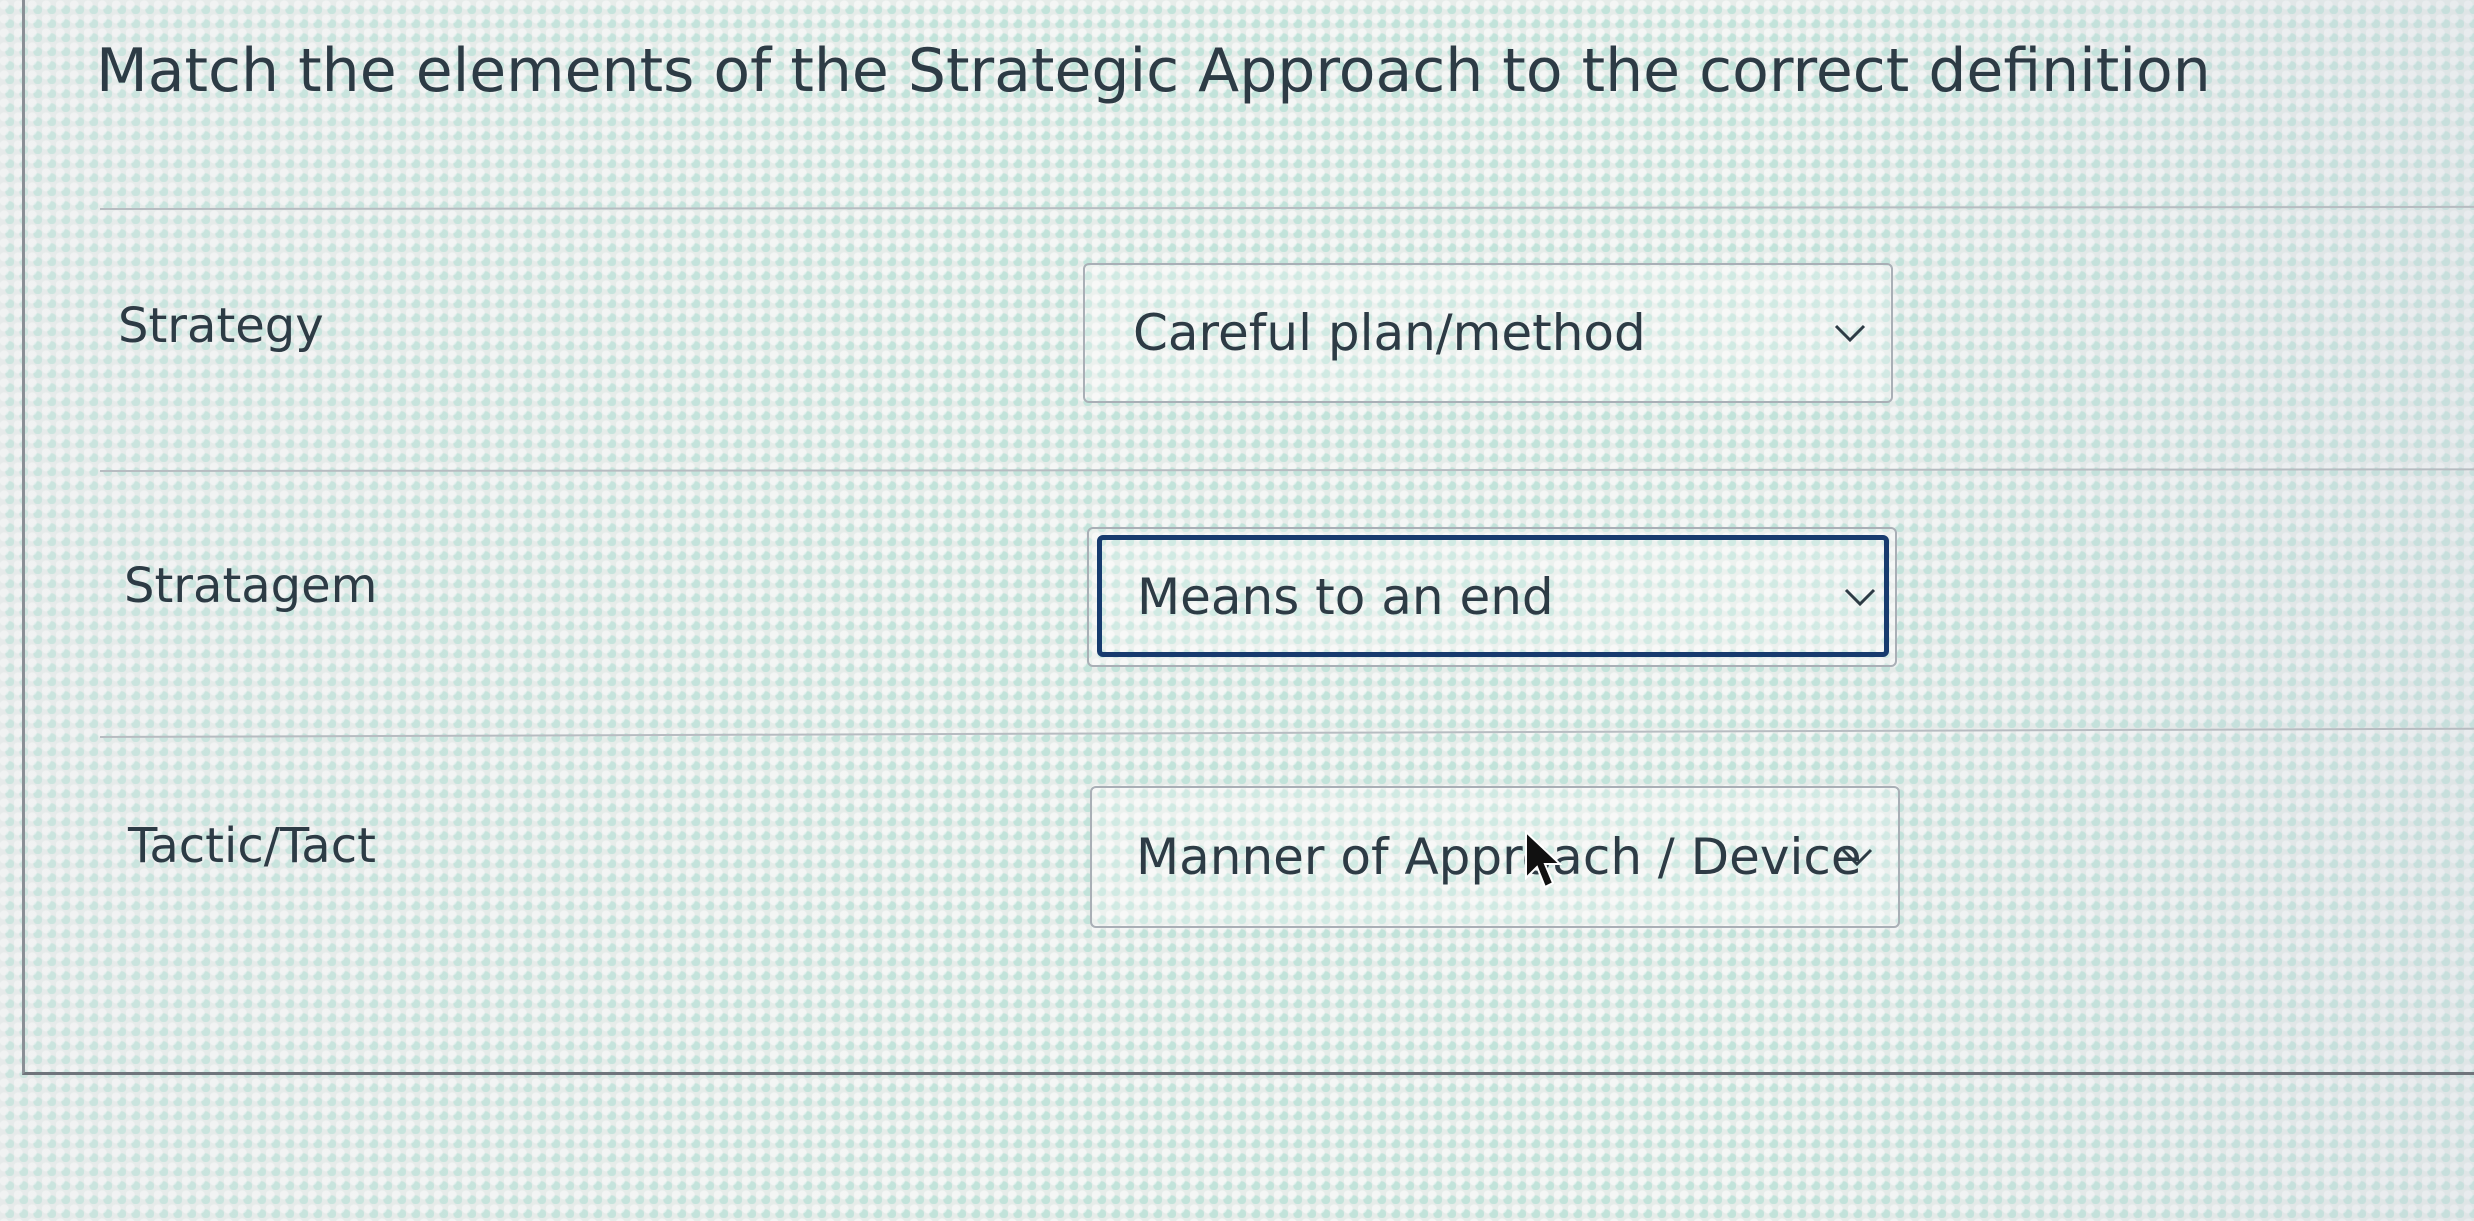 The height and width of the screenshot is (1221, 2474). What do you see at coordinates (1345, 597) in the screenshot?
I see `select-value: Means to an end` at bounding box center [1345, 597].